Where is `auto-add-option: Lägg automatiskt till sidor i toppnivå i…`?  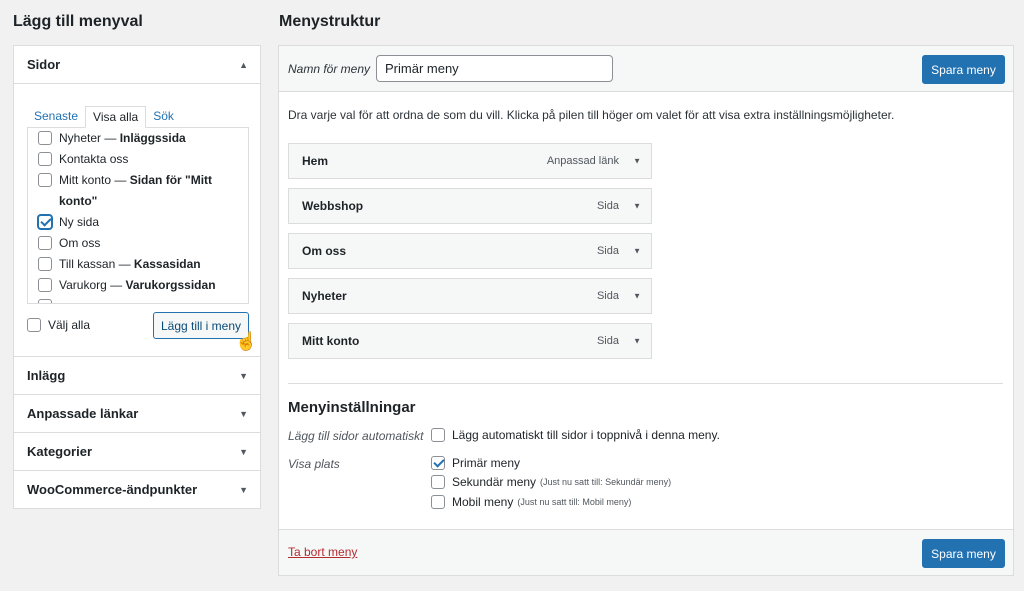 auto-add-option: Lägg automatiskt till sidor i toppnivå i… is located at coordinates (575, 435).